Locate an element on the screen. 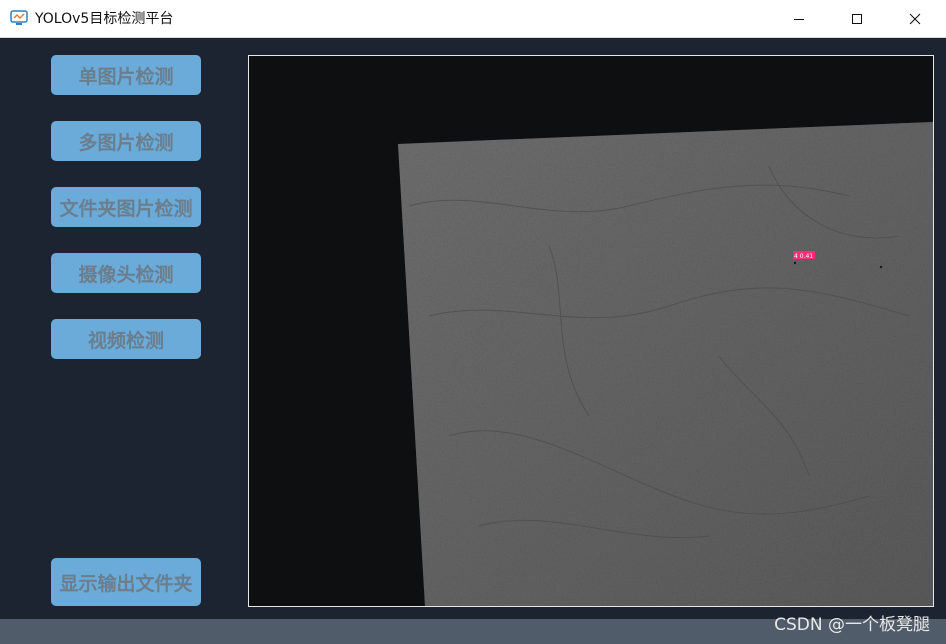 This screenshot has height=644, width=946. multi-image-detect-button: 多图片检测 is located at coordinates (126, 141).